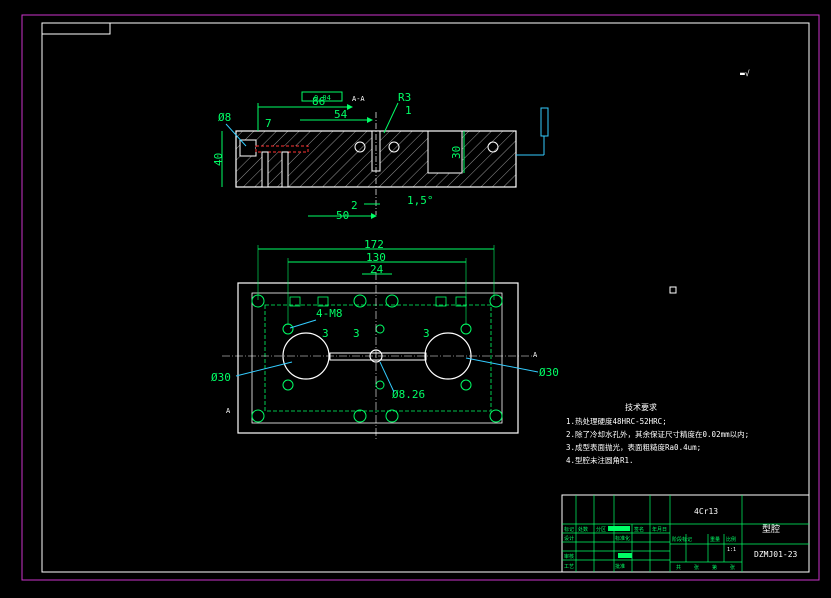  I want to click on scale: 1:1, so click(731, 550).